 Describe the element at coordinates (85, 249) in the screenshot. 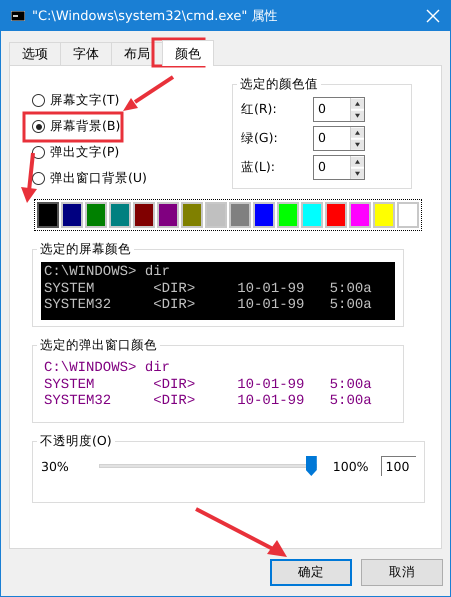

I see `group-title: 选定的屏幕颜色` at that location.